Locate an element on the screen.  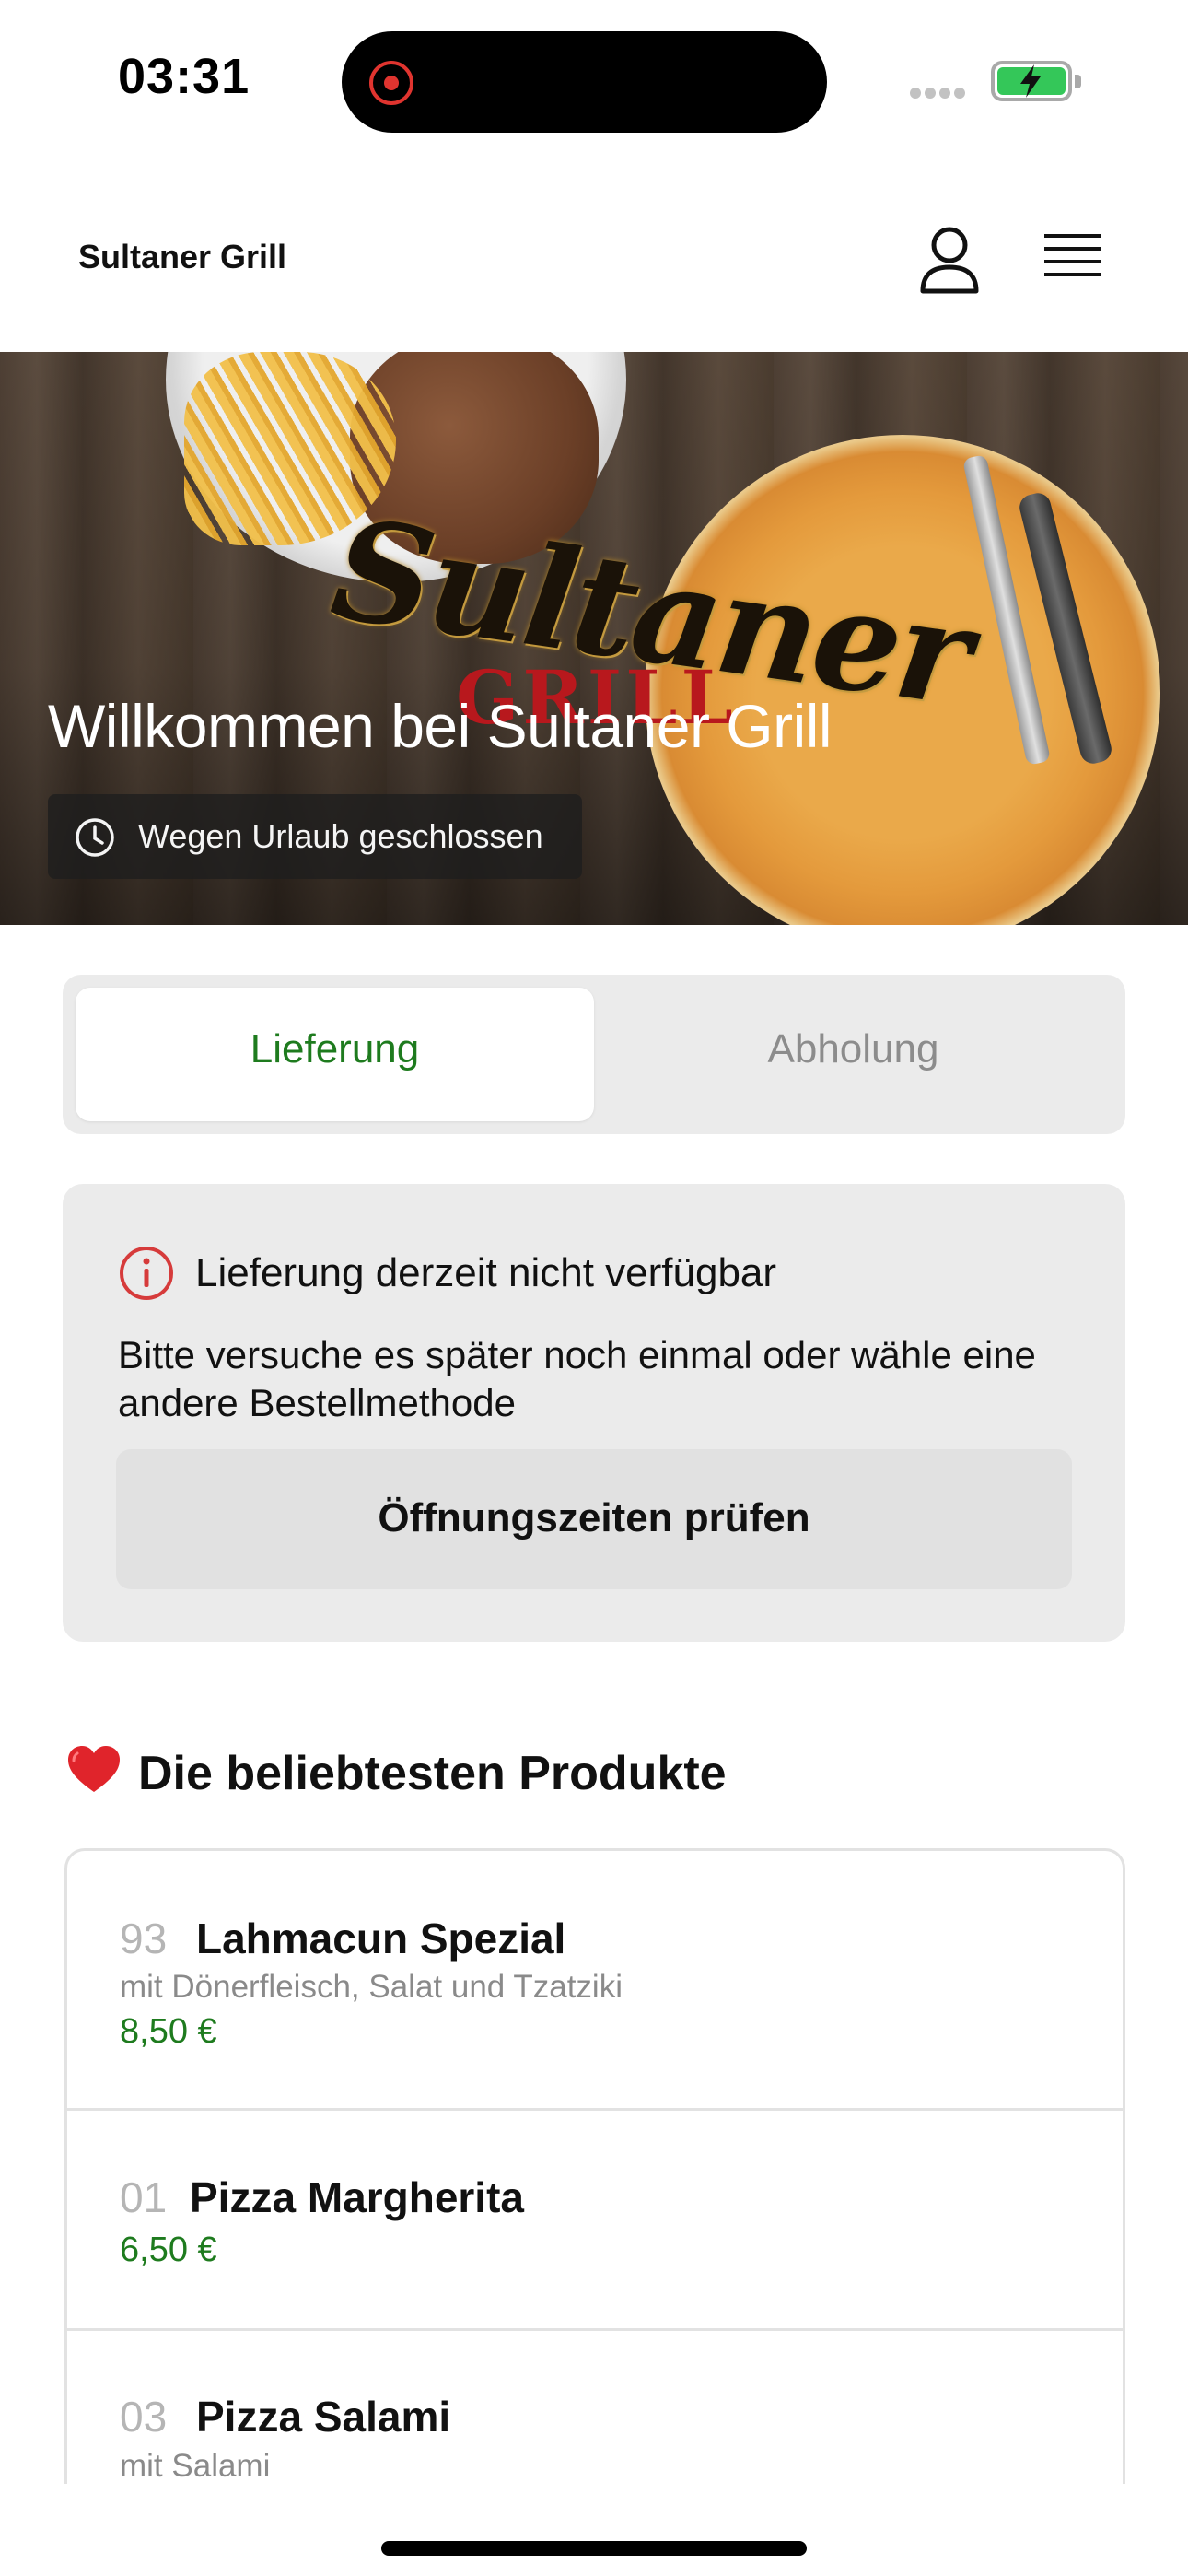
order-mode-selector: Lieferung Abholung is located at coordinates (594, 1054).